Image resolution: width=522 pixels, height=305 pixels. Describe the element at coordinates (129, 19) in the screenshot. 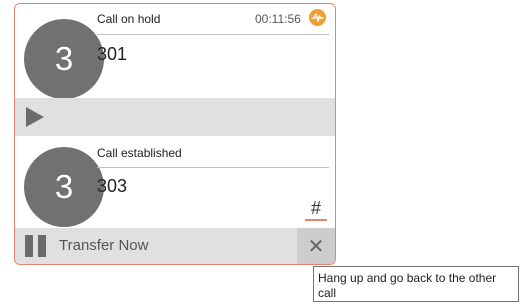

I see `call-status: Call on hold` at that location.